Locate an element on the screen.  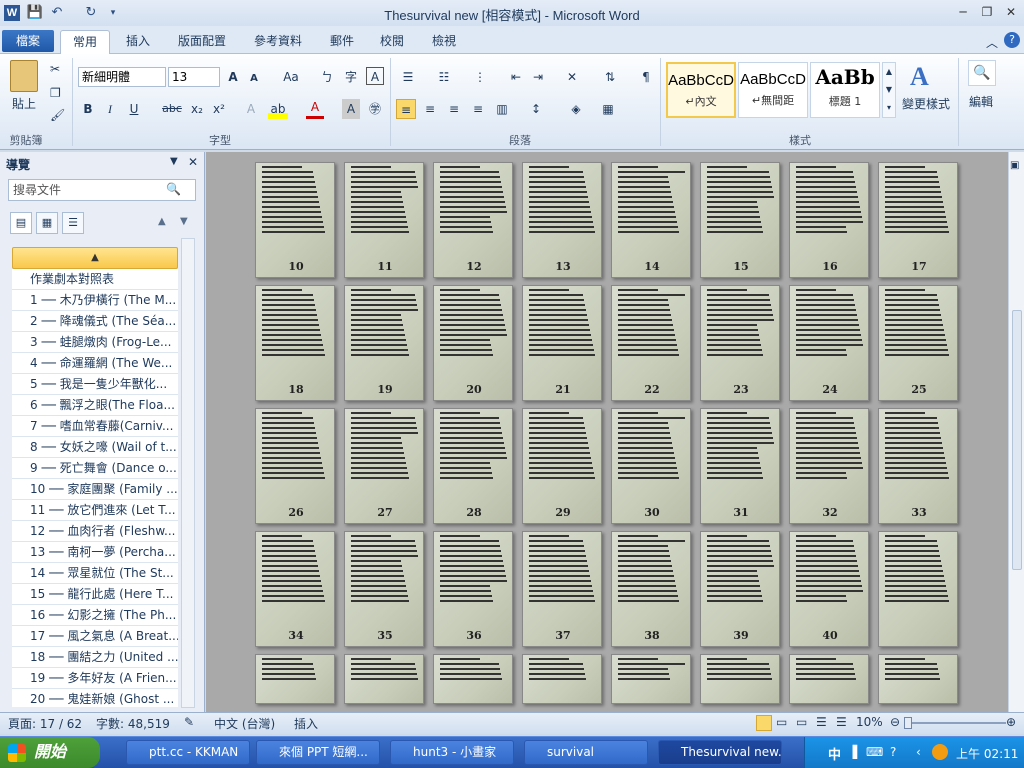
tray-expand-icon: ‹ is located at coordinates (918, 752).